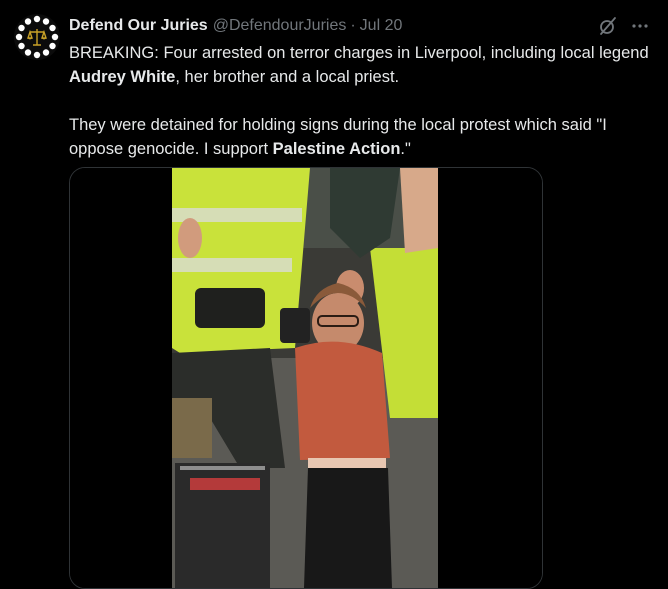 This screenshot has width=668, height=589. What do you see at coordinates (640, 26) in the screenshot?
I see `more-icon` at bounding box center [640, 26].